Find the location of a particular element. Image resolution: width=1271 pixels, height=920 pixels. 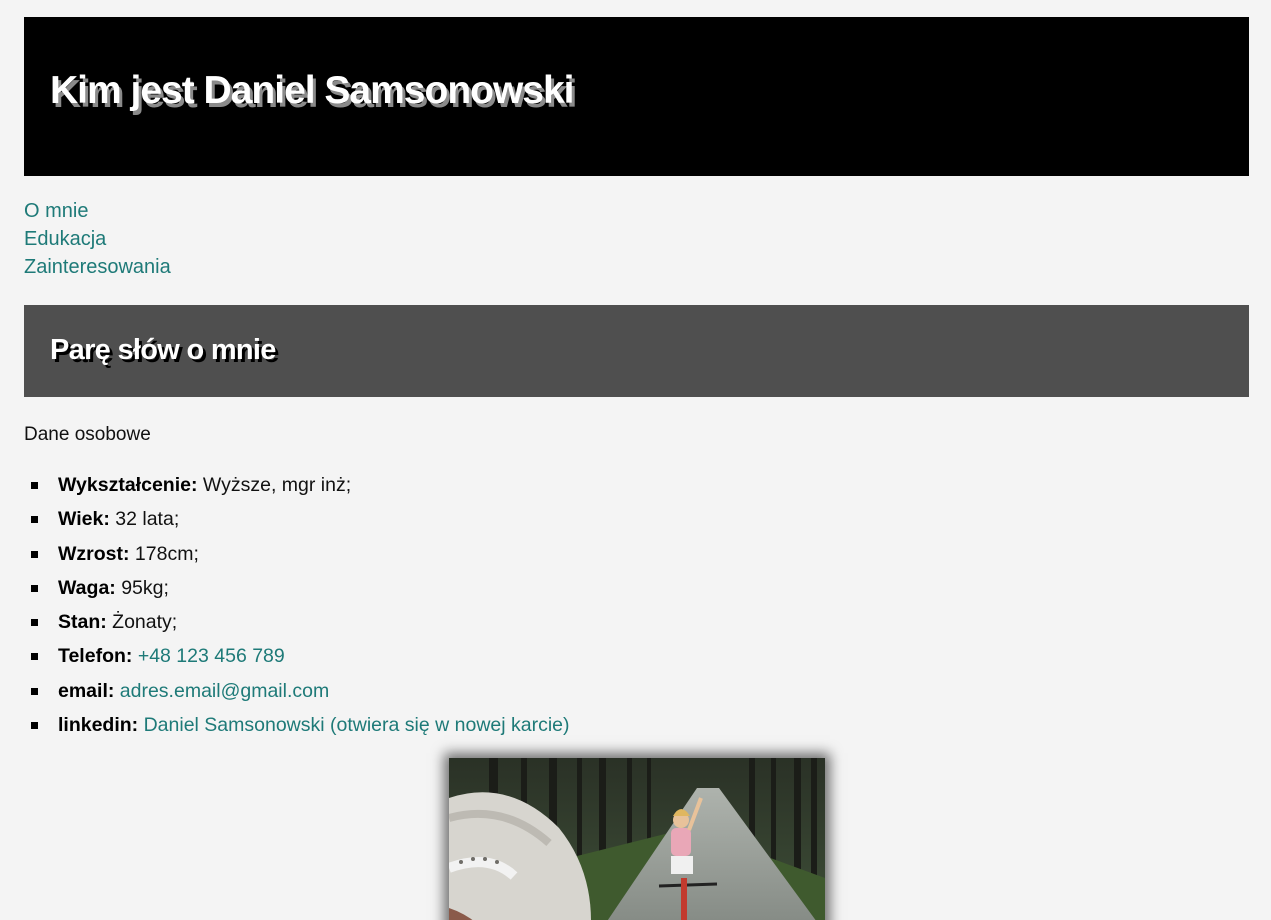

detail-key: Wzrost: is located at coordinates (94, 553).